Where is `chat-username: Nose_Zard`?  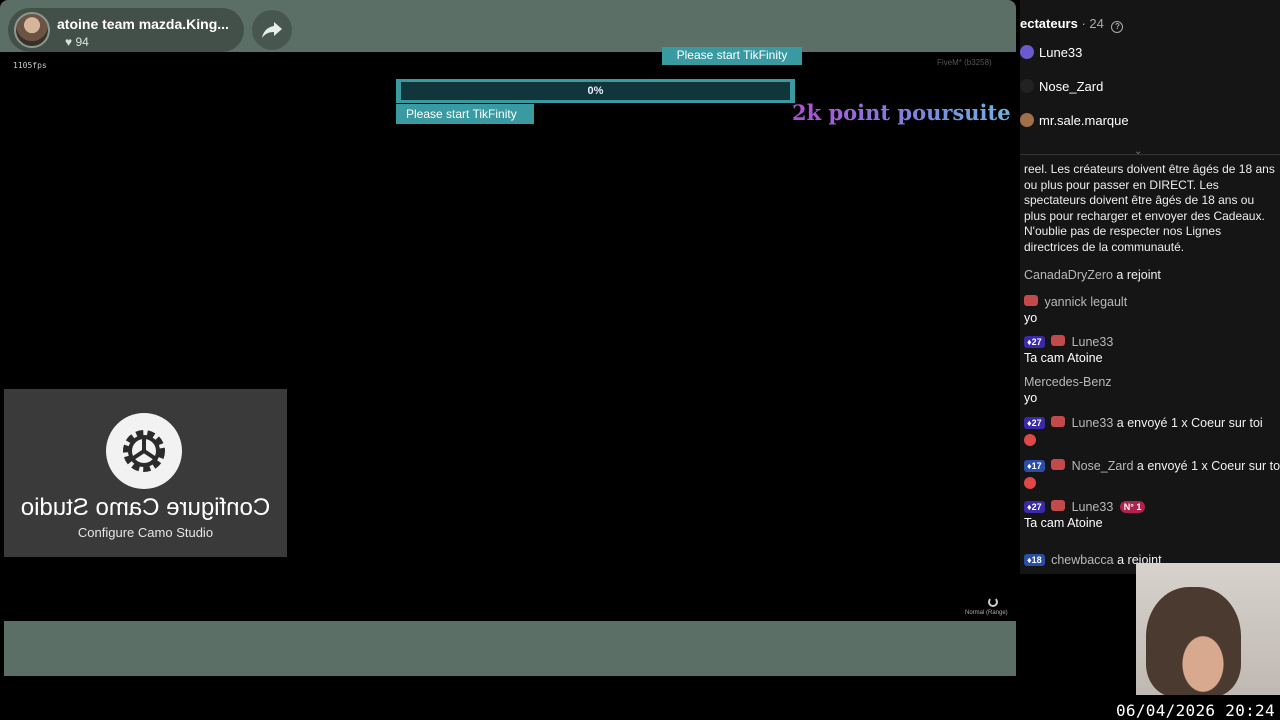 chat-username: Nose_Zard is located at coordinates (1103, 466).